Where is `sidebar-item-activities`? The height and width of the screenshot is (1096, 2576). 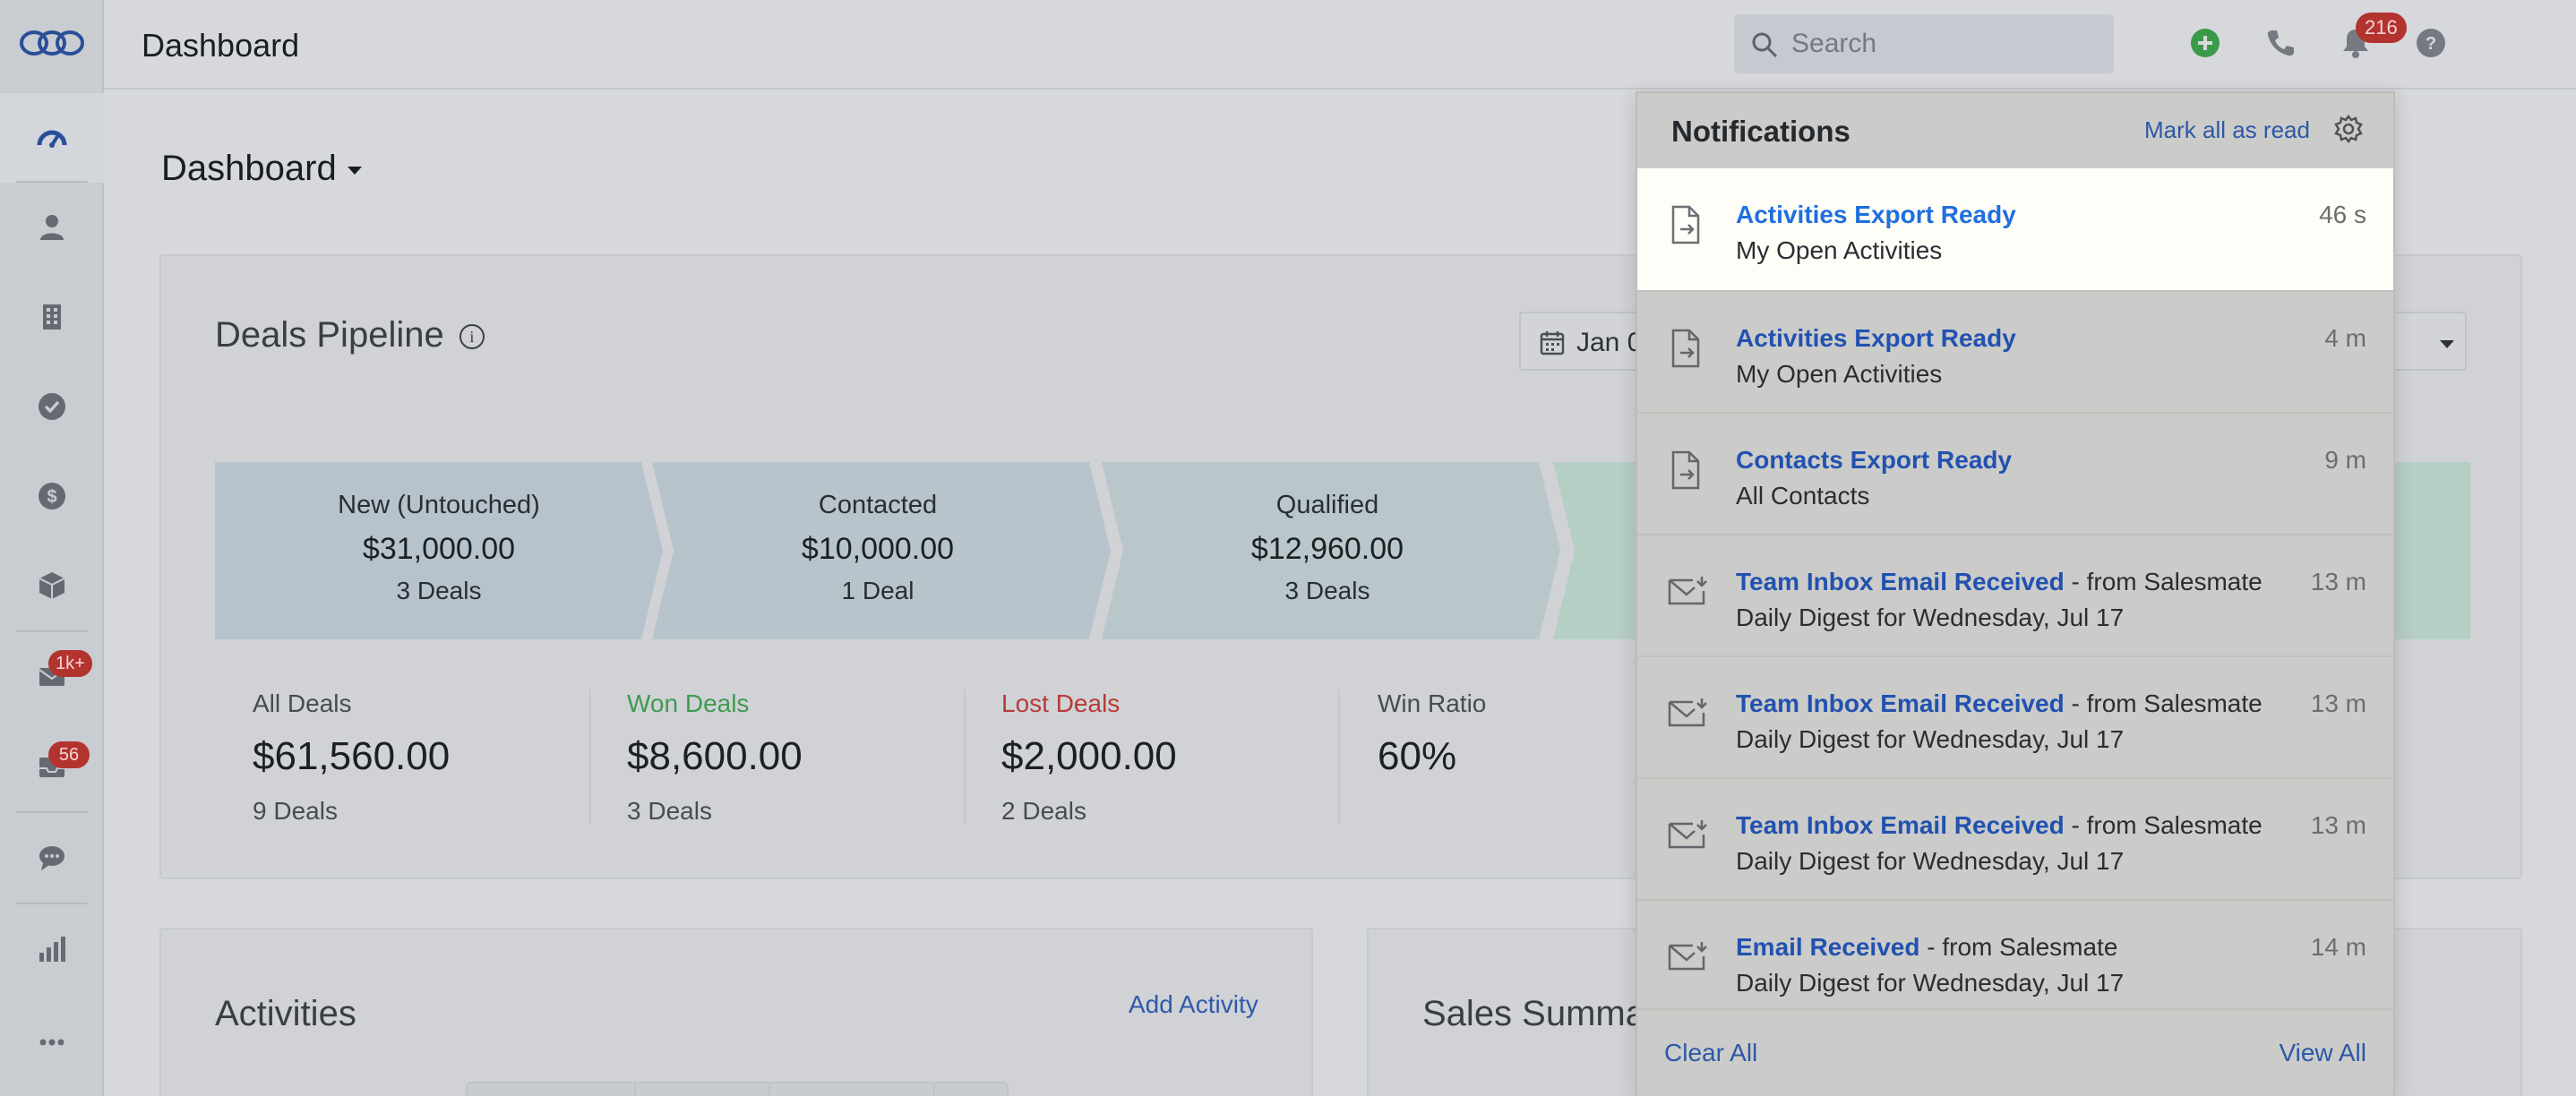
sidebar-item-activities is located at coordinates (52, 407).